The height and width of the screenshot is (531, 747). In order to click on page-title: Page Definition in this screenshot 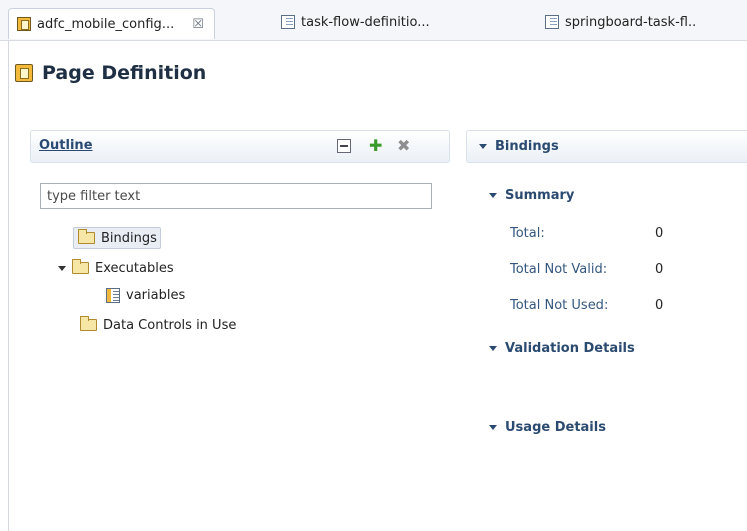, I will do `click(110, 73)`.